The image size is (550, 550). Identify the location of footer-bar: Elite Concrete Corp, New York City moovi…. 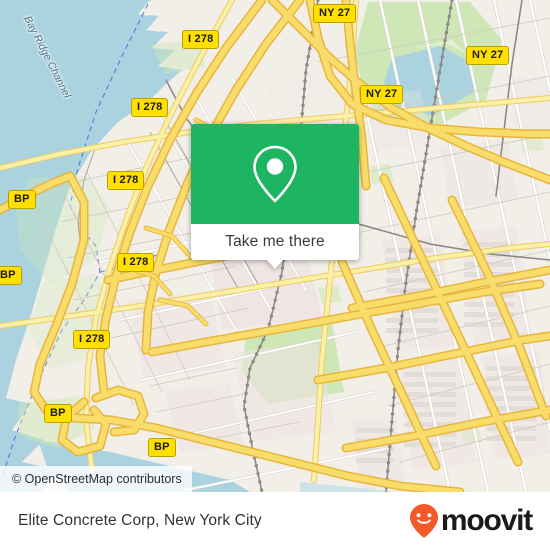
(275, 521).